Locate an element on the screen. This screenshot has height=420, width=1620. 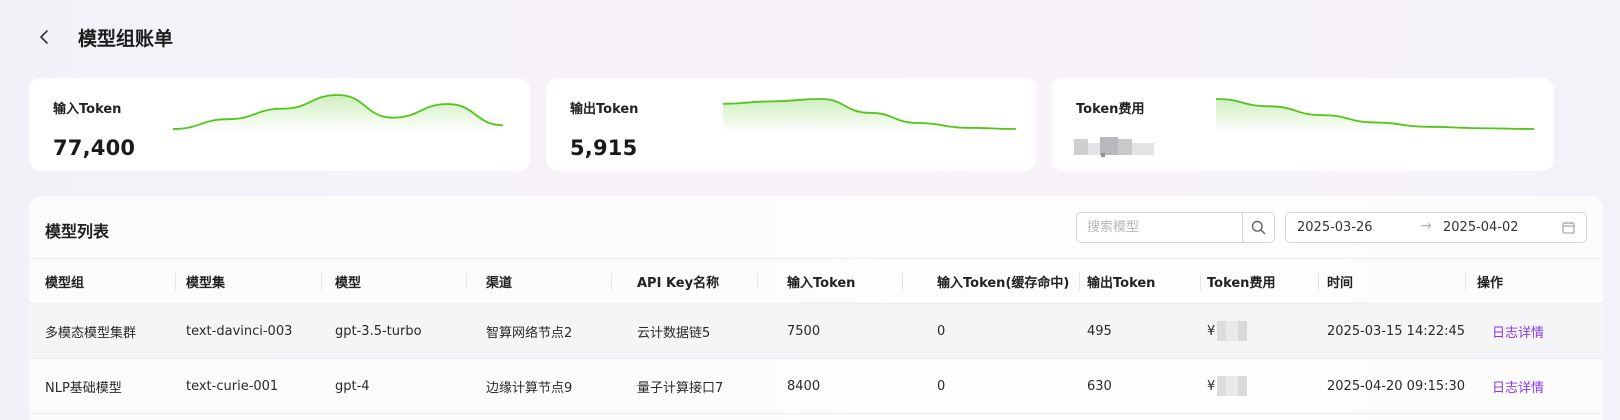
cell-time: 2025-04-20 09:15:30 is located at coordinates (1396, 386).